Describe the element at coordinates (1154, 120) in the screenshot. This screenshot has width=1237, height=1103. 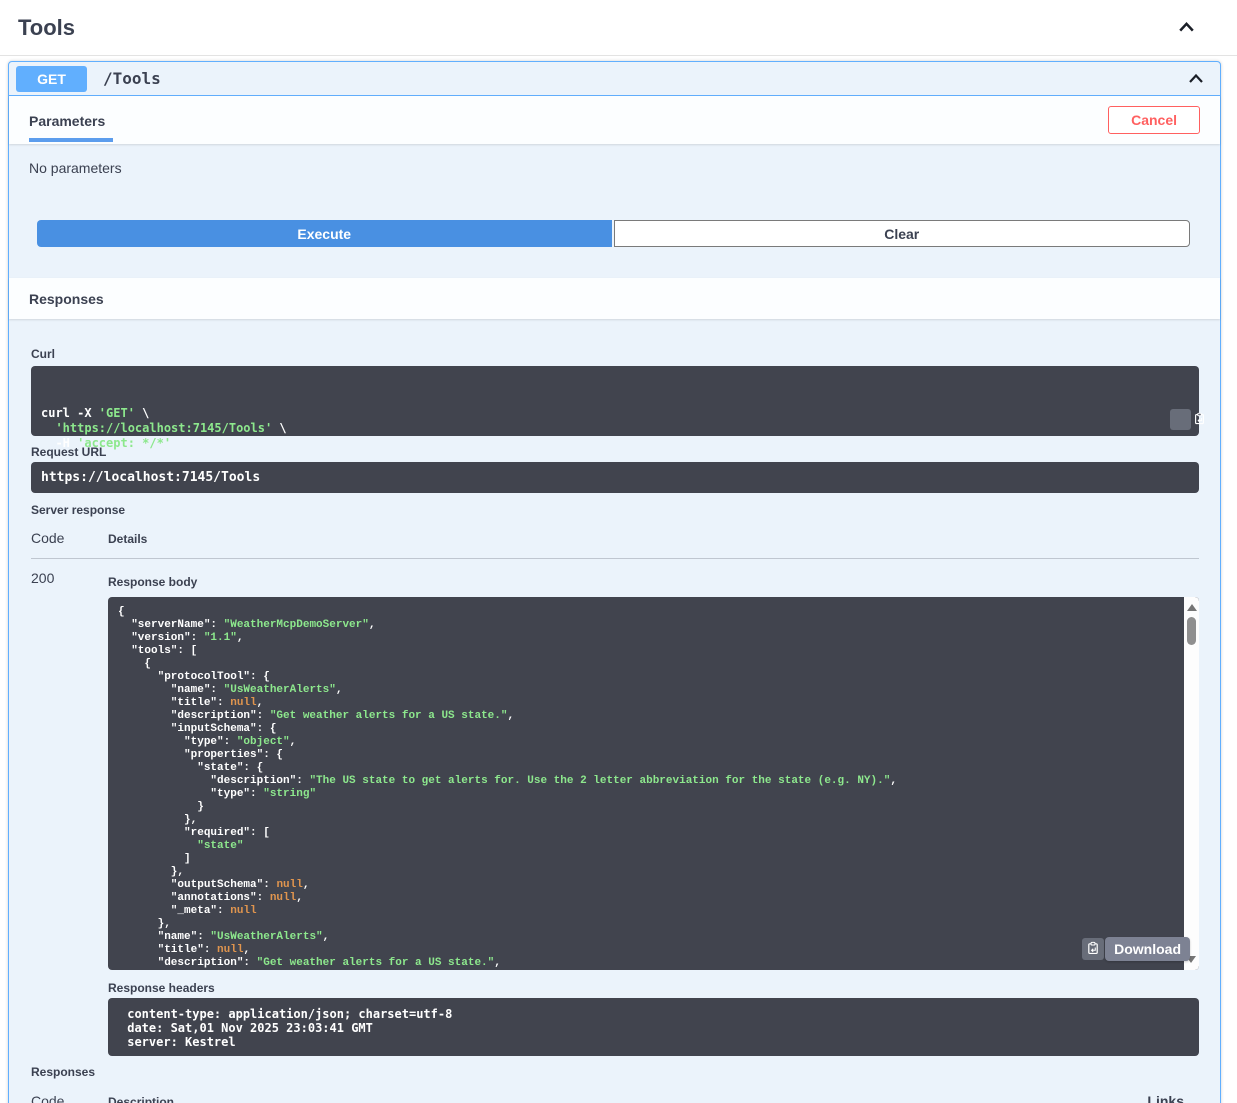
I see `cancel-button: Cancel` at that location.